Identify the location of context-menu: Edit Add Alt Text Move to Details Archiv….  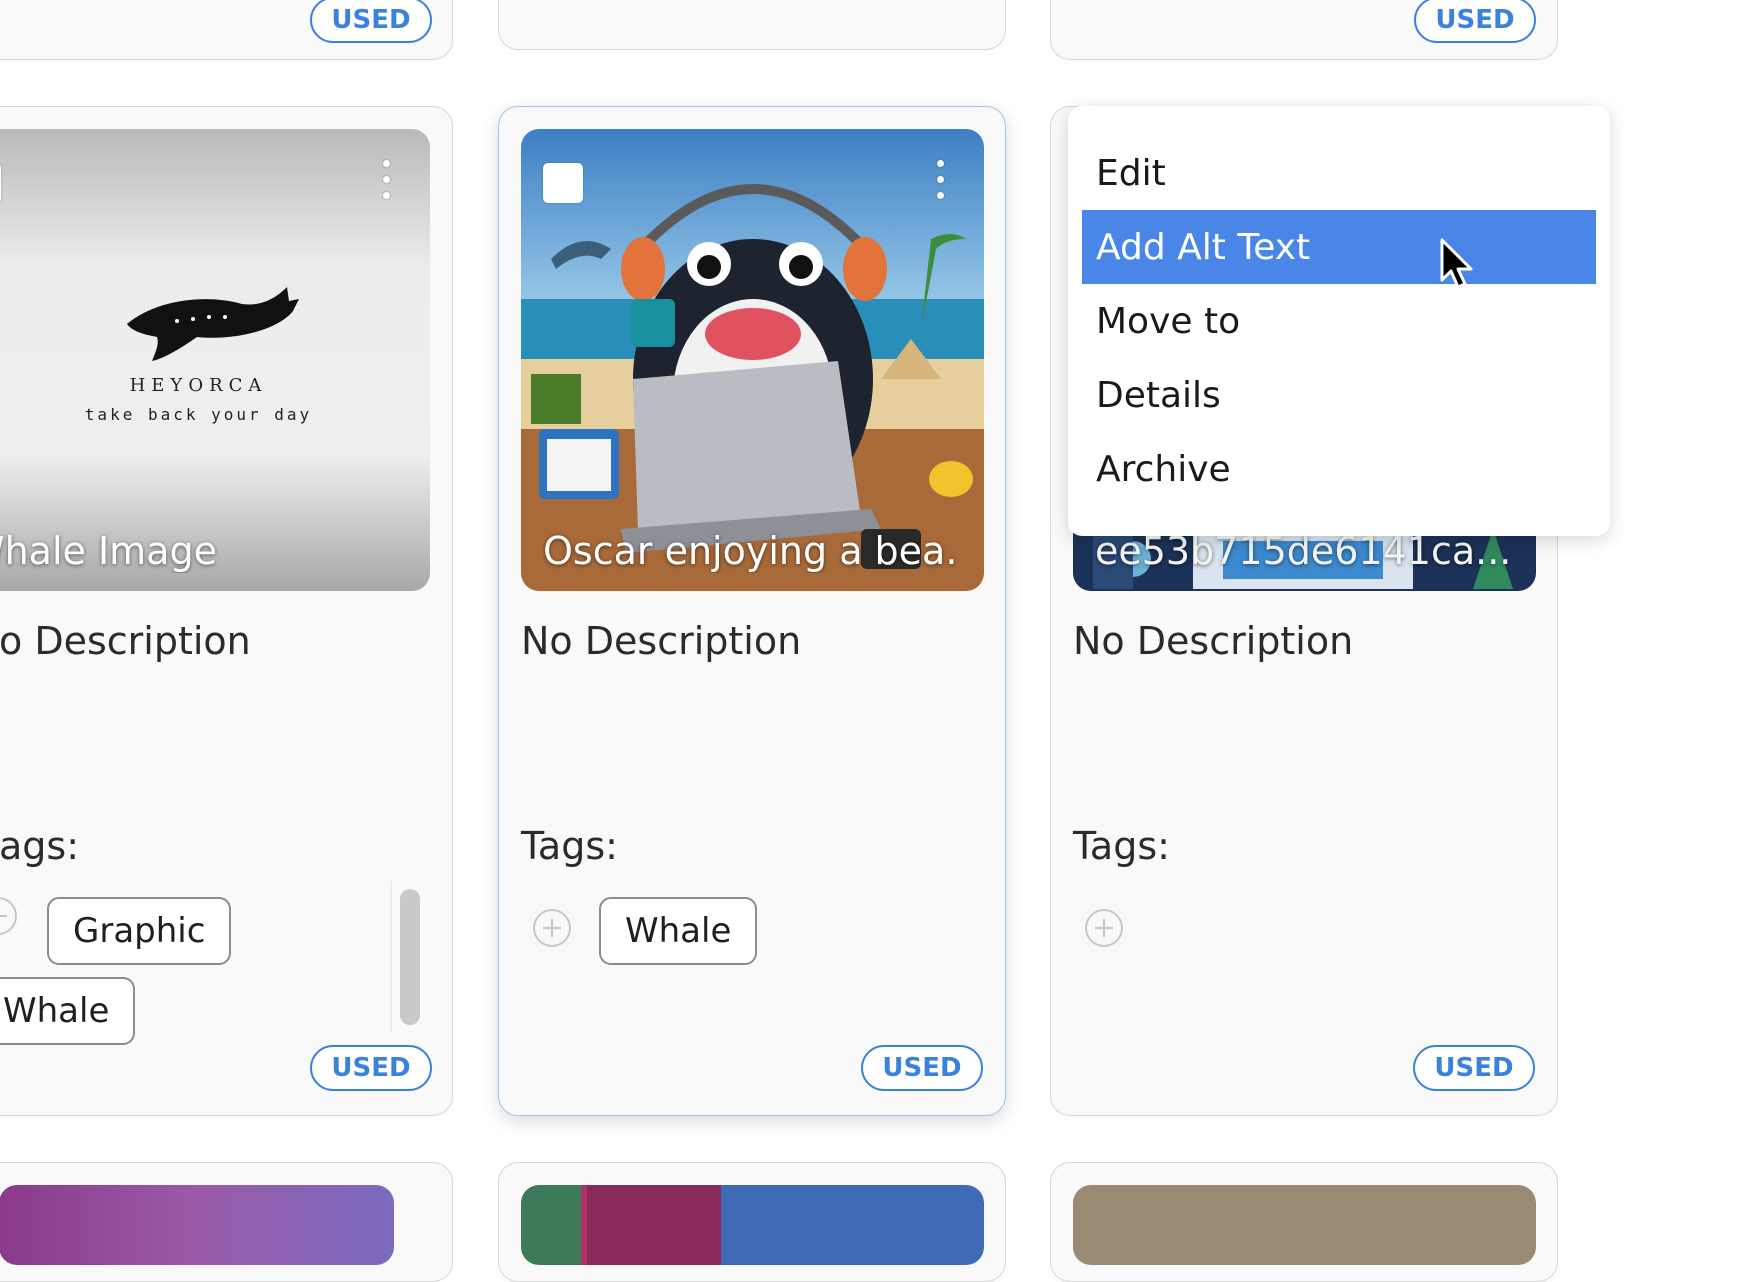
(1339, 321).